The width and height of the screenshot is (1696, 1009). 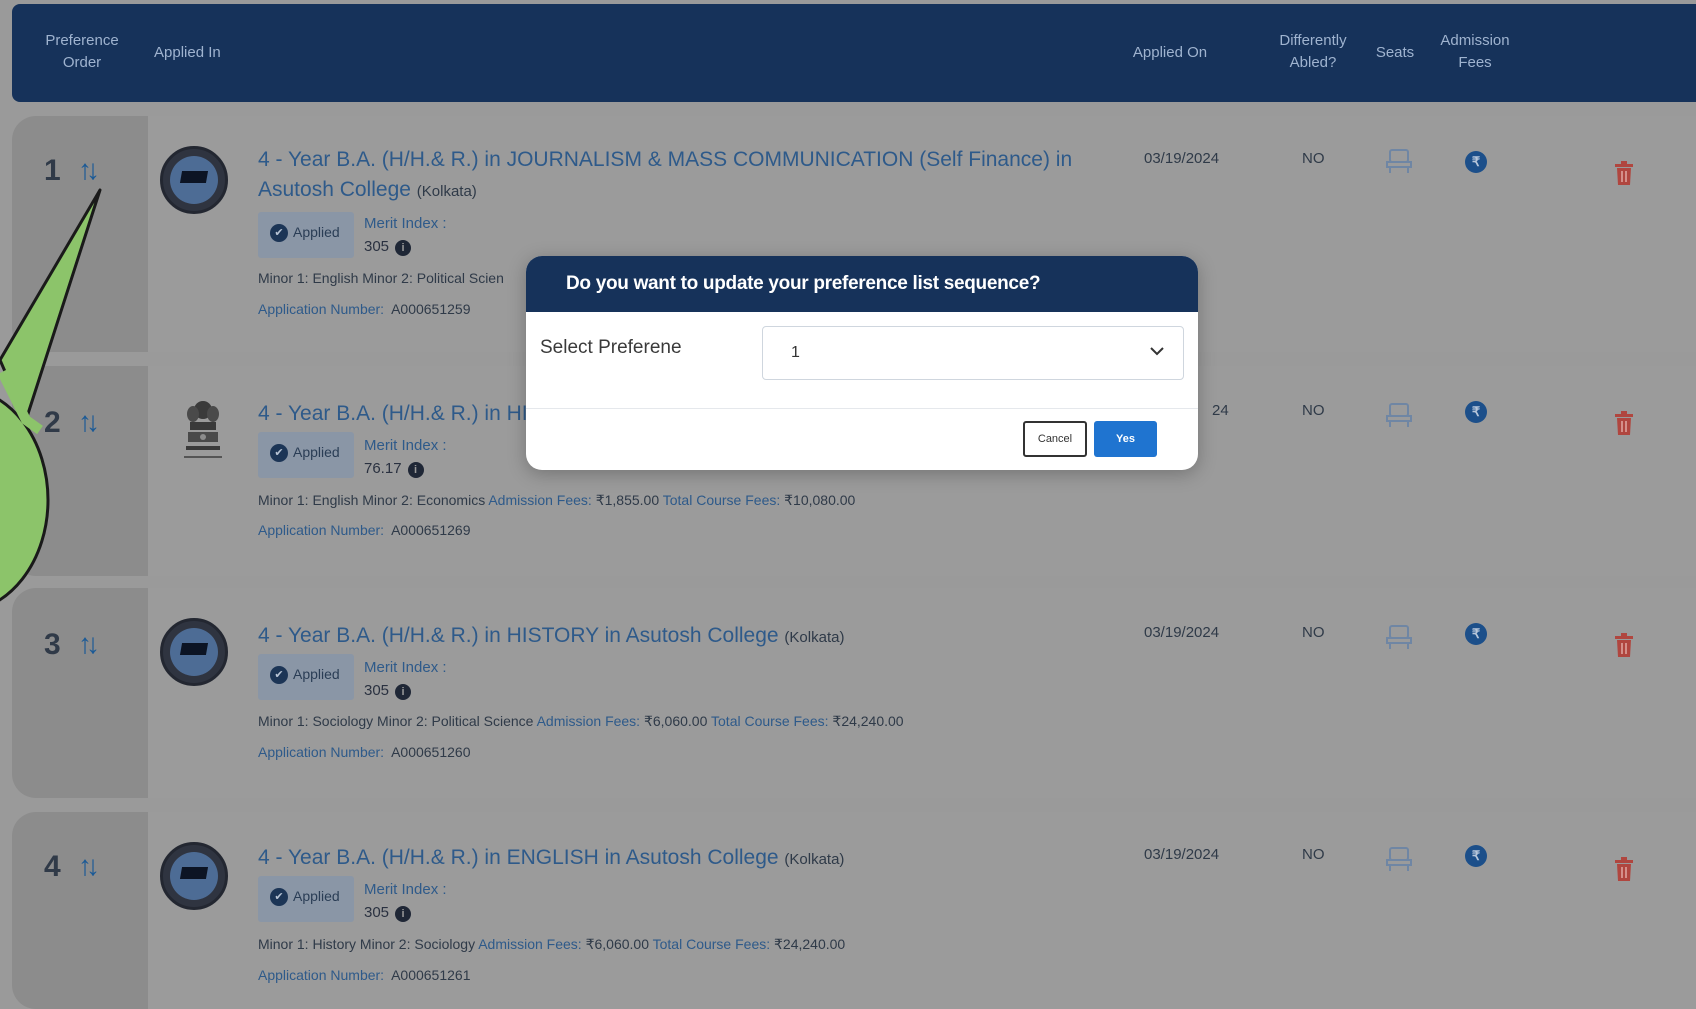 What do you see at coordinates (1125, 439) in the screenshot?
I see `yes-button: Yes` at bounding box center [1125, 439].